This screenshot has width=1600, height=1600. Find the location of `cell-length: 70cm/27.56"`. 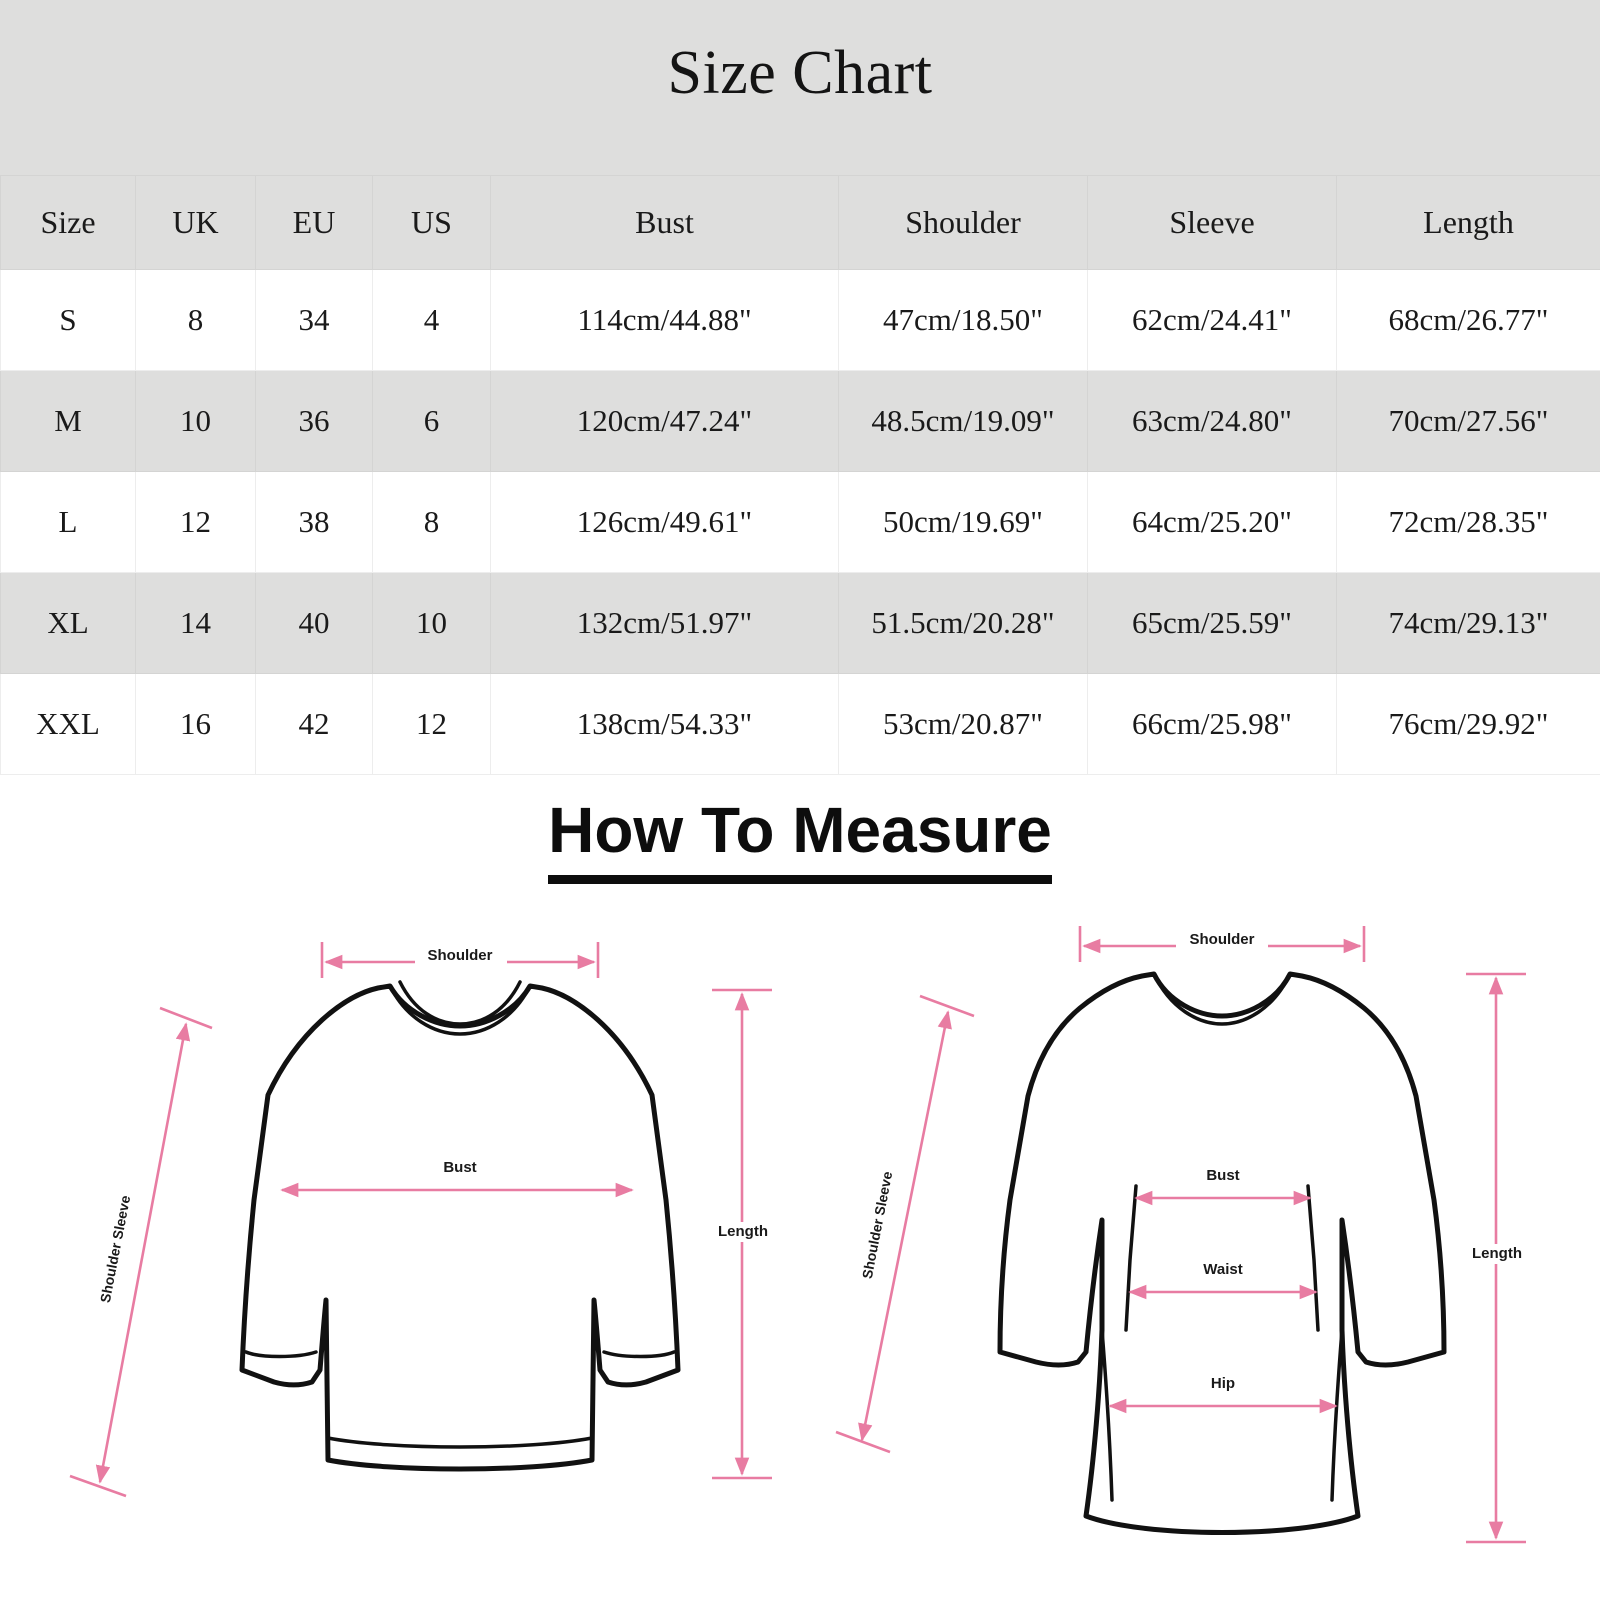

cell-length: 70cm/27.56" is located at coordinates (1468, 421).